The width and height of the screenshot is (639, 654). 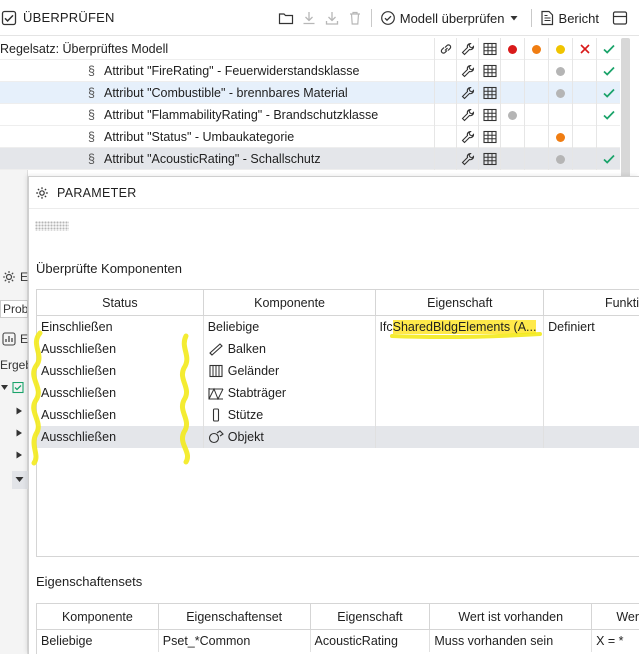 I want to click on pset-property-cell: AcousticRating, so click(x=371, y=641).